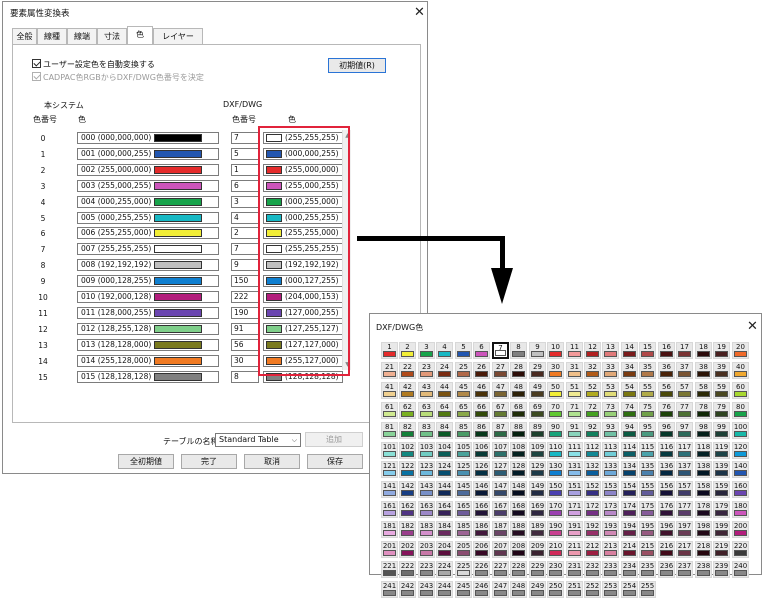 Image resolution: width=764 pixels, height=598 pixels. Describe the element at coordinates (481, 549) in the screenshot. I see `palette-color-cell: 206` at that location.